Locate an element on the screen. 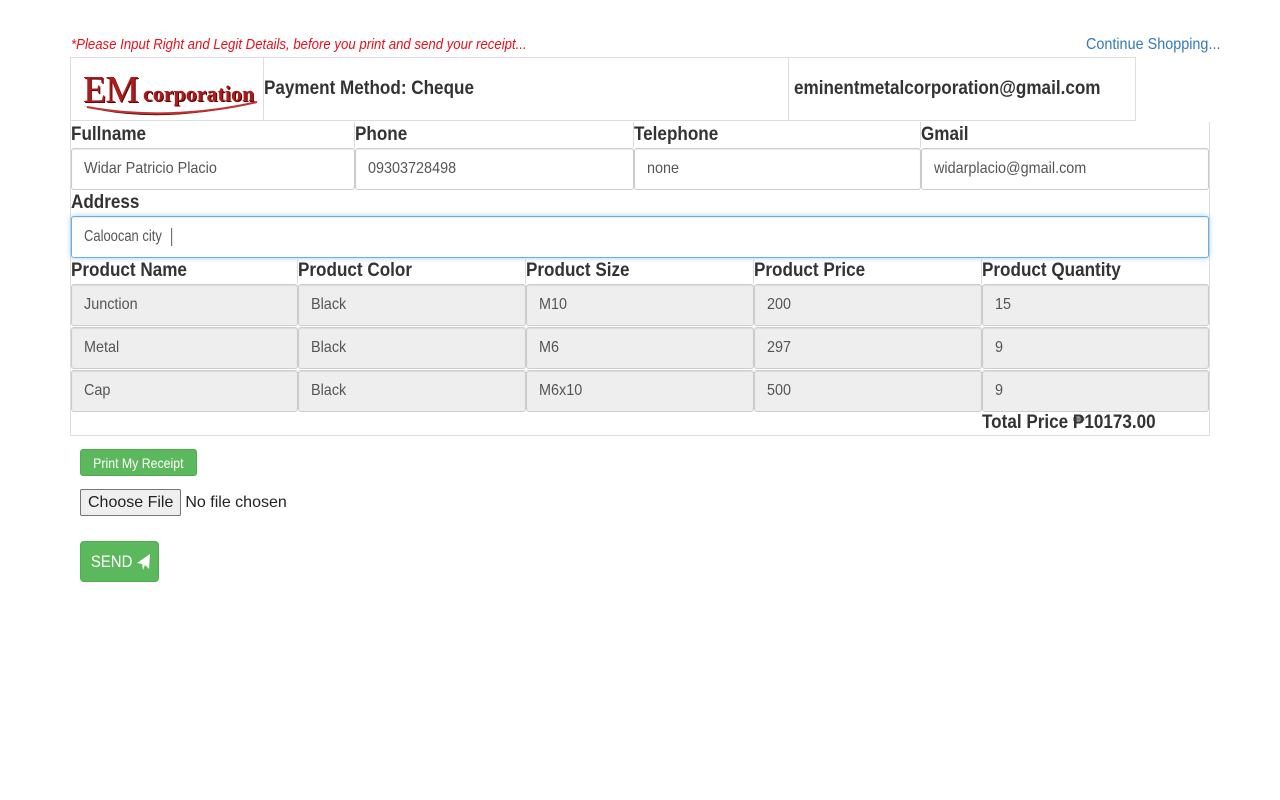 The height and width of the screenshot is (800, 1280). address-field-row: Caloocan city is located at coordinates (640, 237).